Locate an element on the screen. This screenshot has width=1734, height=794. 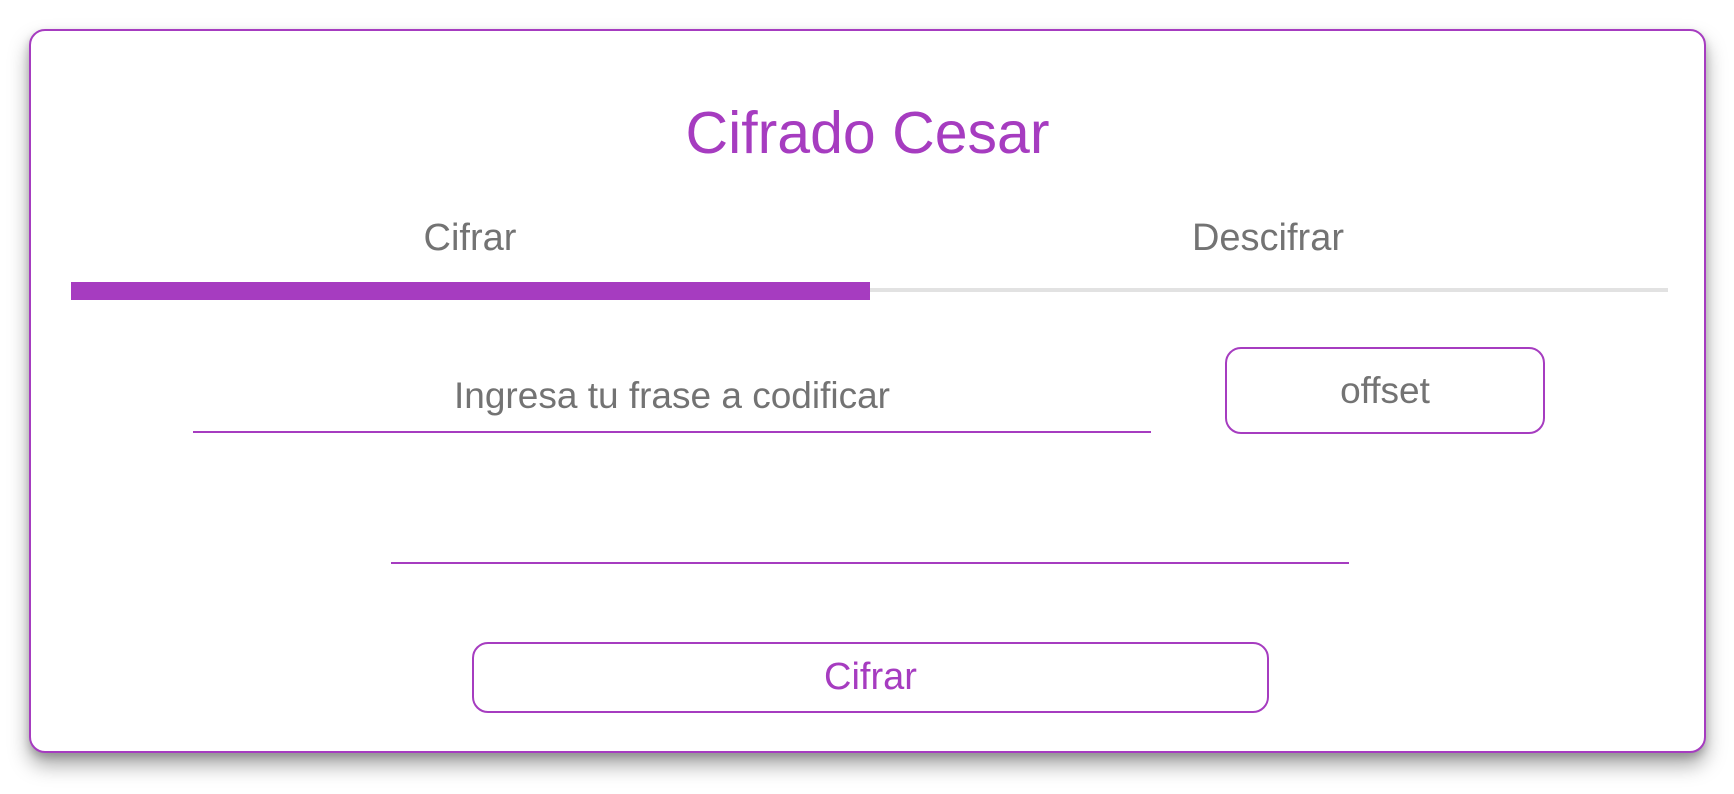
tab-descifrar: Descifrar is located at coordinates (1268, 238).